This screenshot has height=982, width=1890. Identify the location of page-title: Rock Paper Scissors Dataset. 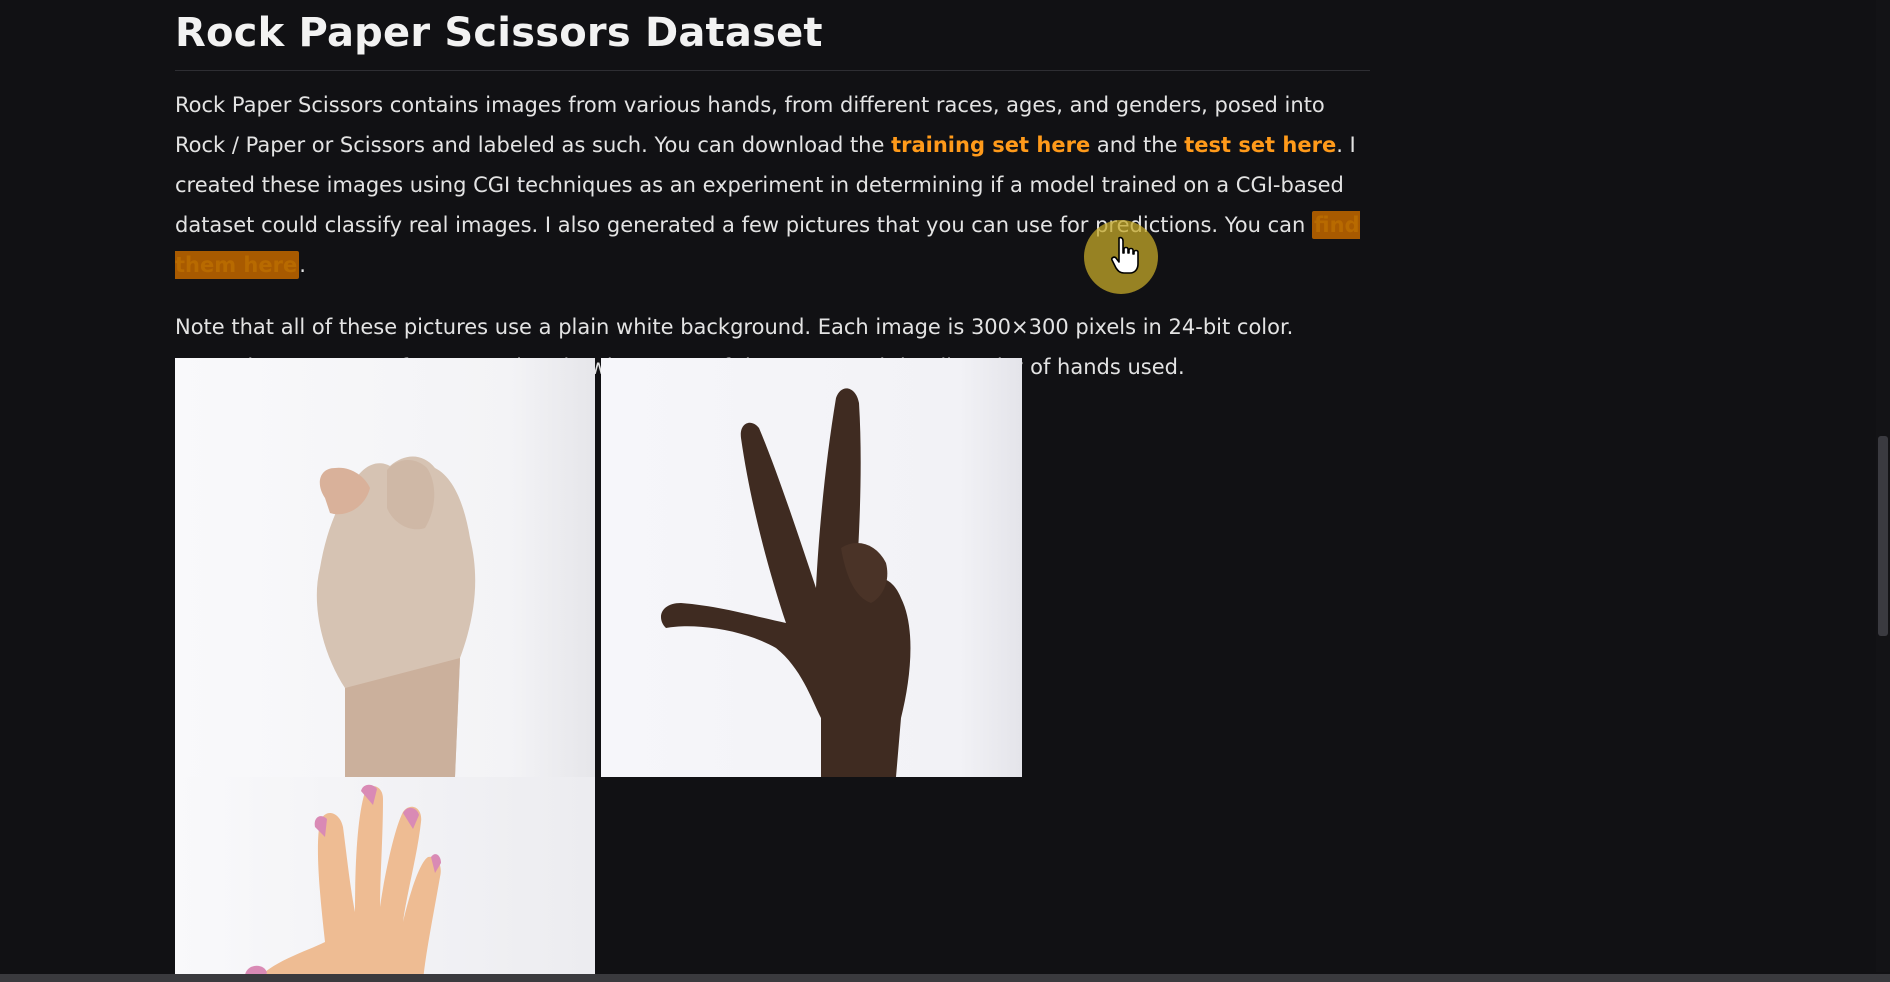
(499, 33).